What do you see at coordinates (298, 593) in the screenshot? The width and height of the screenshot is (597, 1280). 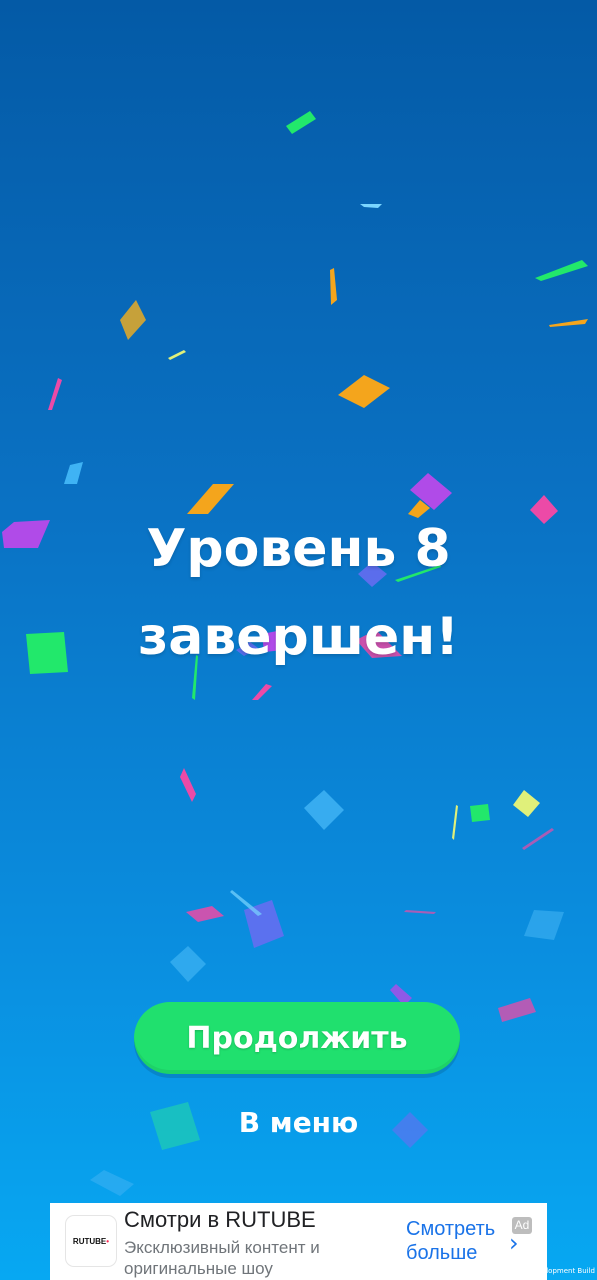 I see `level-complete-title: Уровень 8 завершен!` at bounding box center [298, 593].